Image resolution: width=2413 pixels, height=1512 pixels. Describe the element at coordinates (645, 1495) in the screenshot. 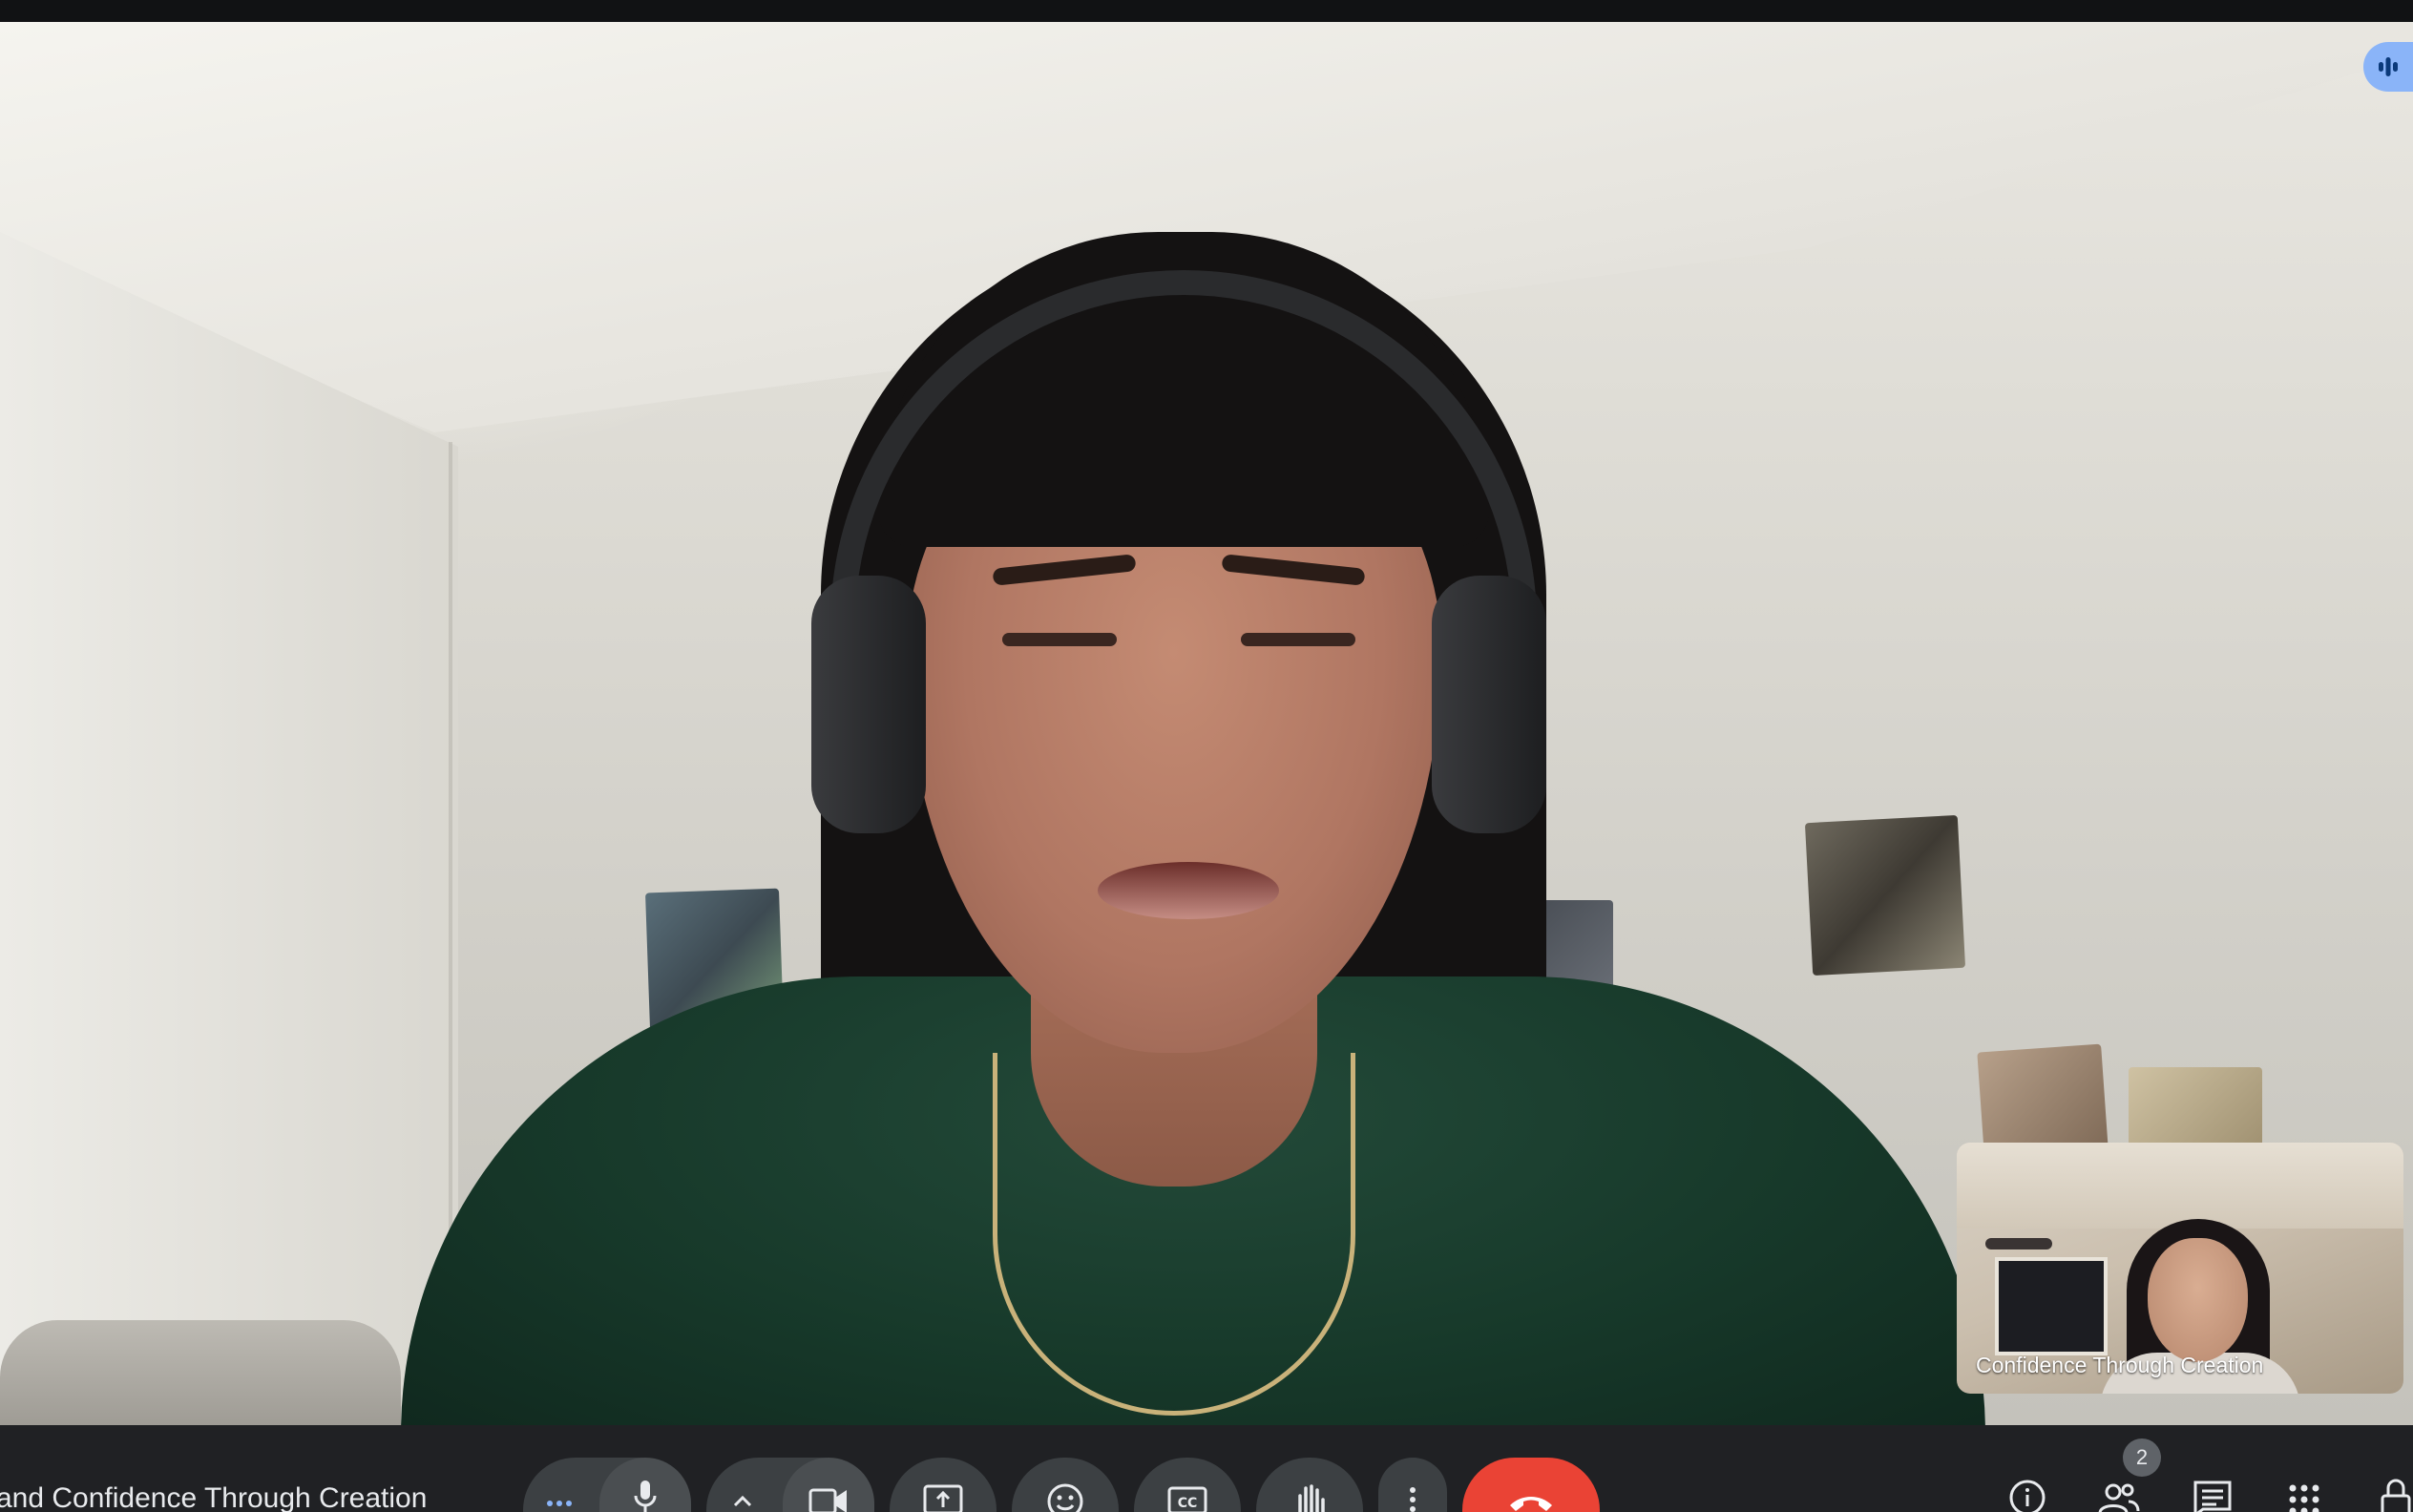

I see `microphone-icon` at that location.